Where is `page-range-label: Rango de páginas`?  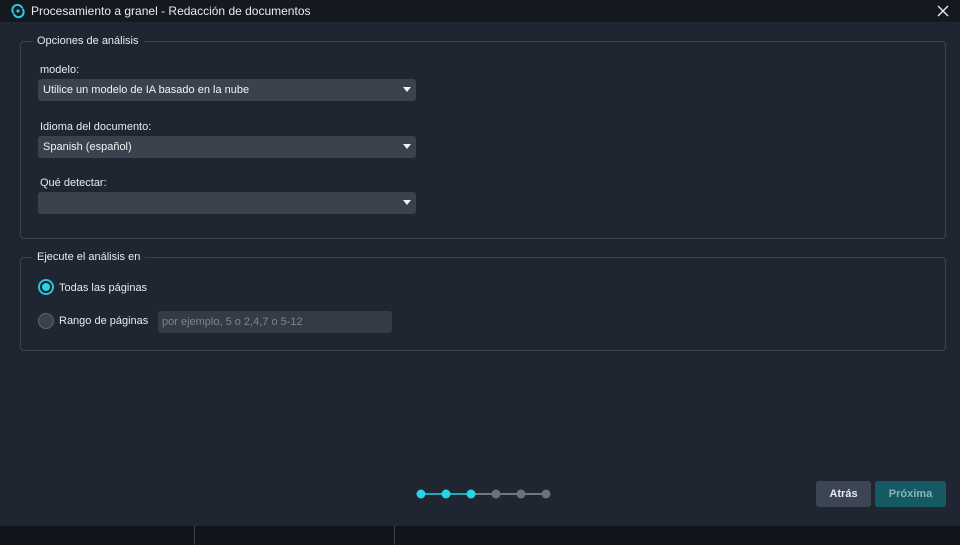 page-range-label: Rango de páginas is located at coordinates (103, 321).